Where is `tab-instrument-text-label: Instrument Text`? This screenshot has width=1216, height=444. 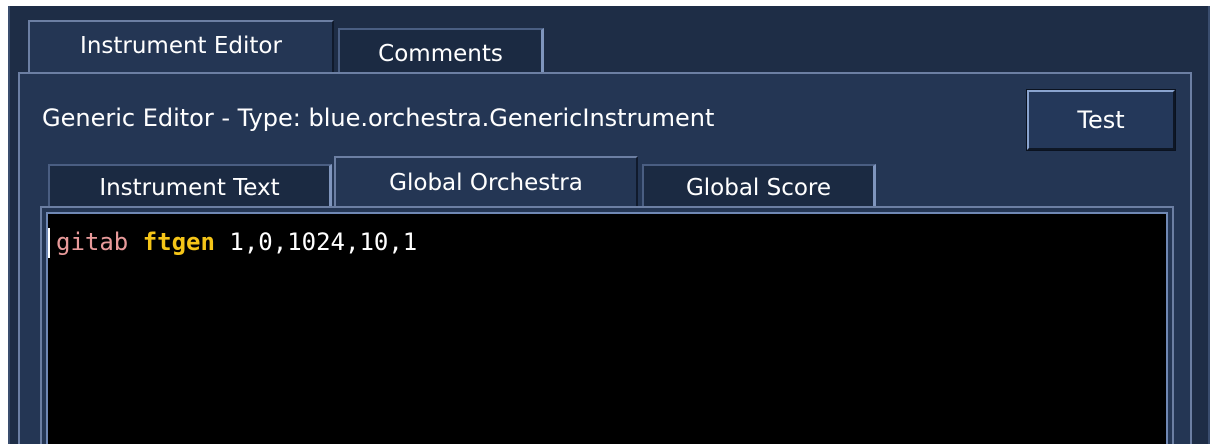 tab-instrument-text-label: Instrument Text is located at coordinates (189, 188).